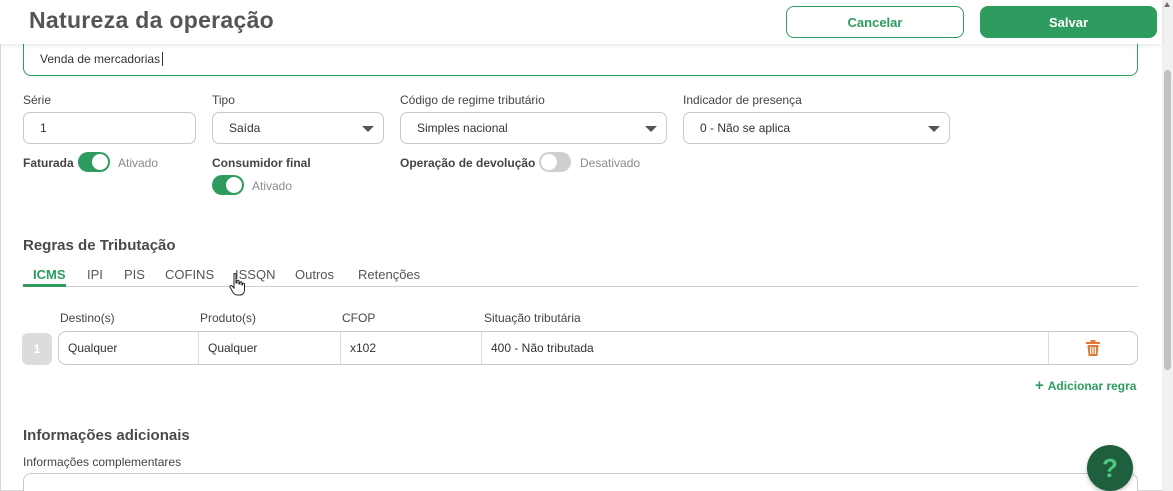 The width and height of the screenshot is (1173, 491). I want to click on faturada-label: Faturada, so click(48, 163).